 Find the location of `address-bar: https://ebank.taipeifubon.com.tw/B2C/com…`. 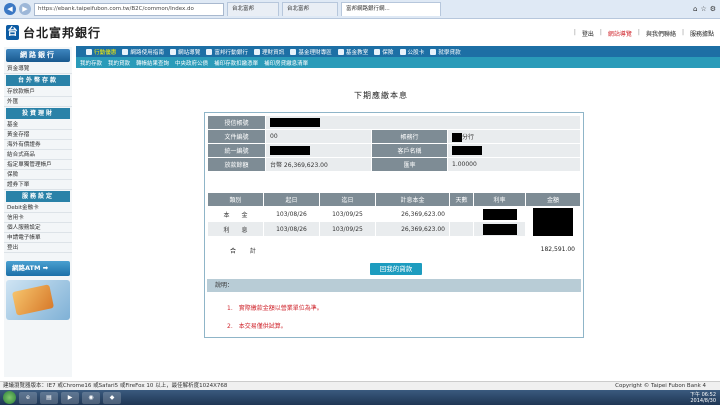

address-bar: https://ebank.taipeifubon.com.tw/B2C/com… is located at coordinates (129, 9).